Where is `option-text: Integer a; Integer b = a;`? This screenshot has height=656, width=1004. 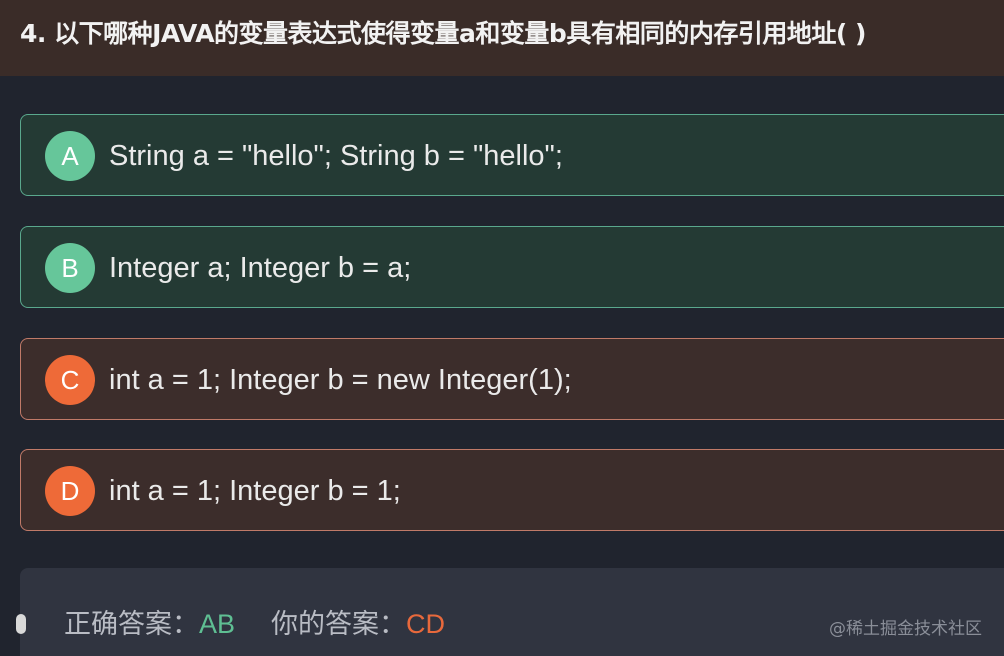
option-text: Integer a; Integer b = a; is located at coordinates (260, 268).